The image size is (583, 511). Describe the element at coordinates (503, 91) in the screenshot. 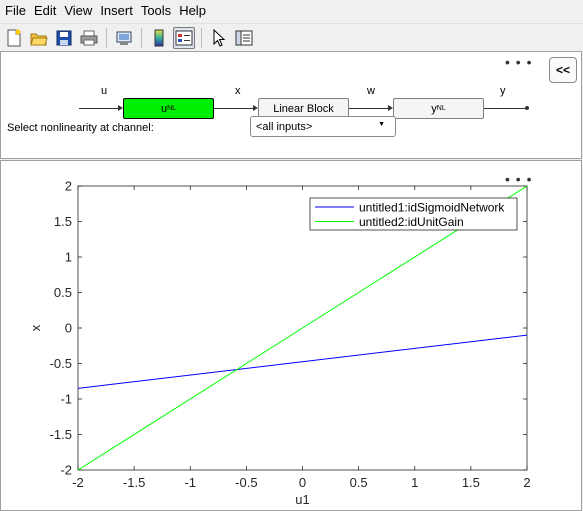

I see `signal-label-y: y` at that location.